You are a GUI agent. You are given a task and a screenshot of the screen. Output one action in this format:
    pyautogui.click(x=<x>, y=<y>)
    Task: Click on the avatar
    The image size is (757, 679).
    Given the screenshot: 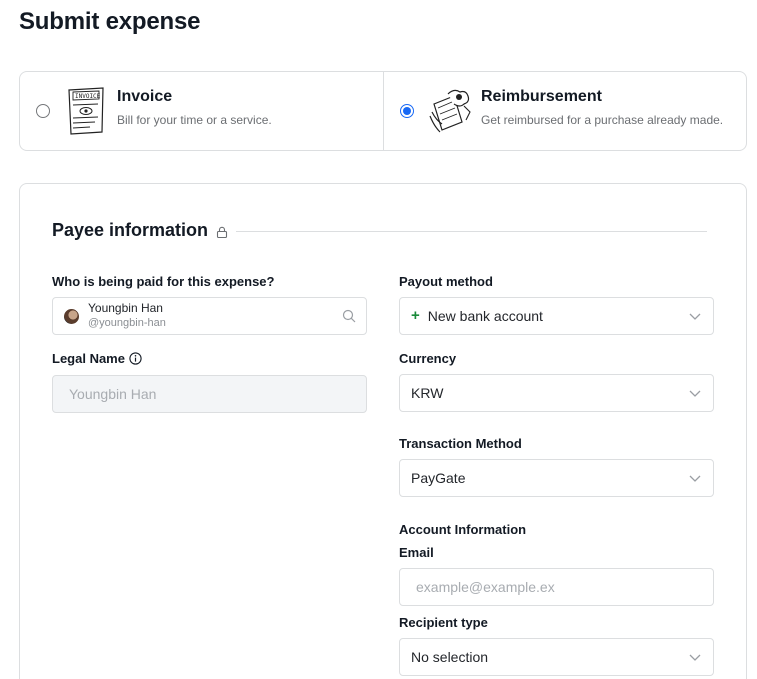 What is the action you would take?
    pyautogui.click(x=71, y=316)
    